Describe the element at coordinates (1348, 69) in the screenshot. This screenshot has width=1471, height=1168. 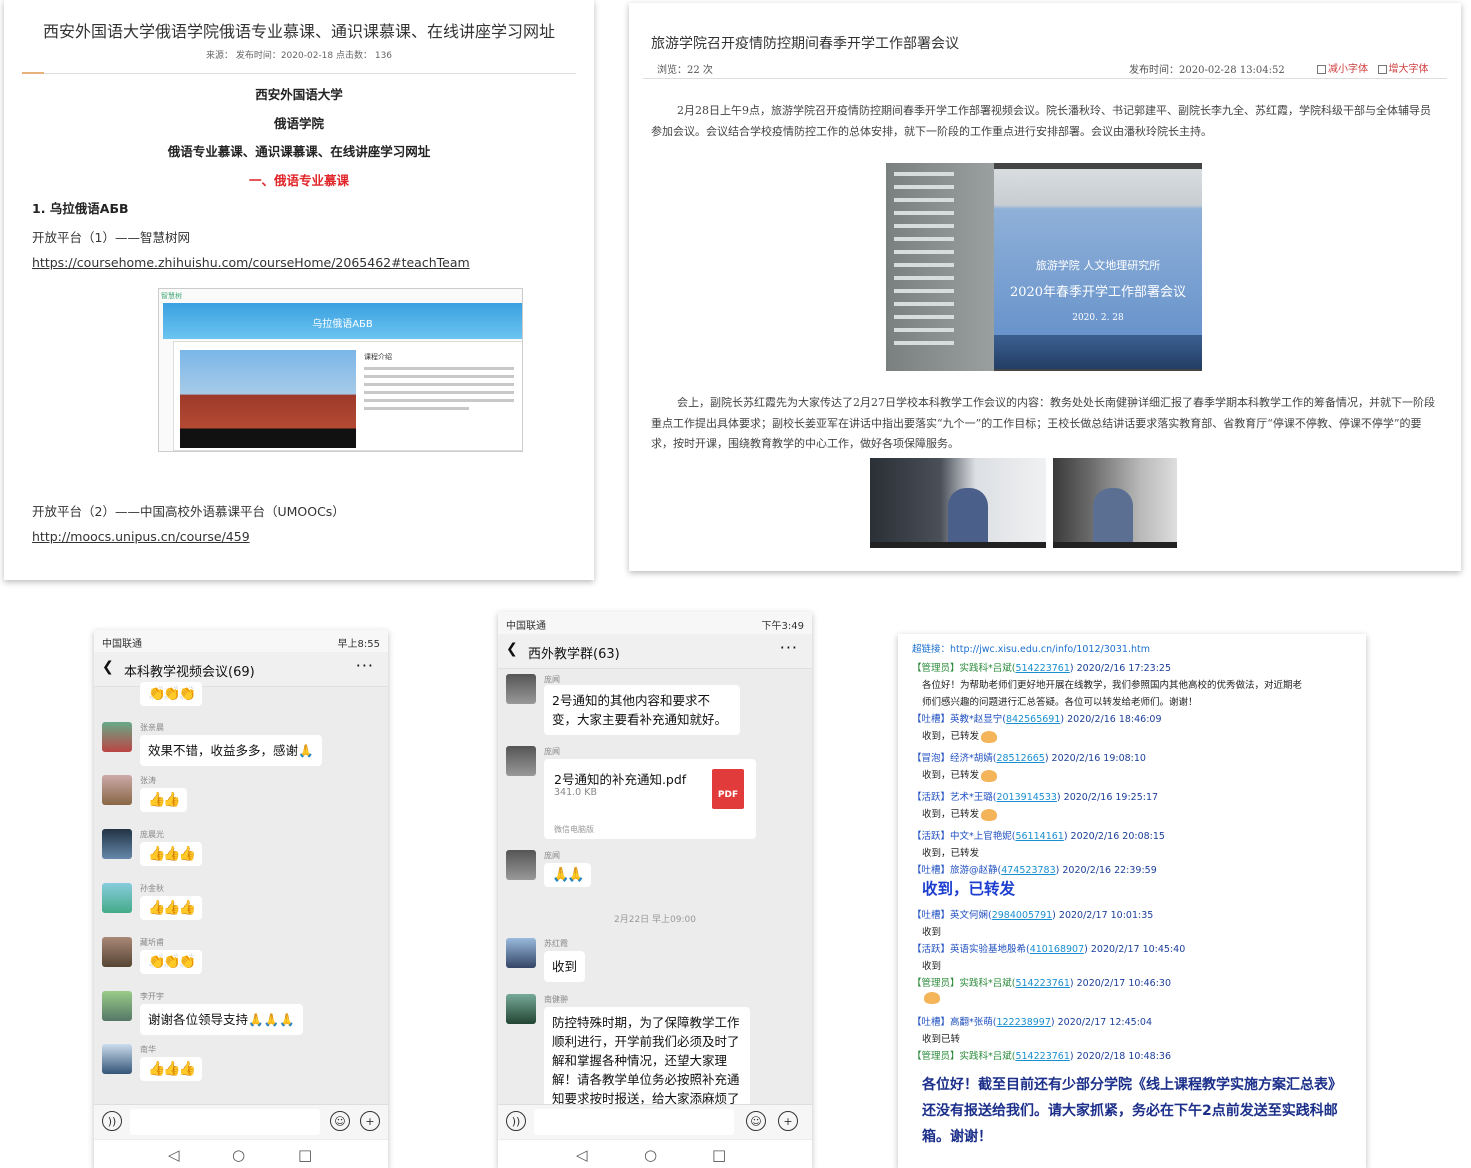
I see `font-smaller-label: 减小字体` at that location.